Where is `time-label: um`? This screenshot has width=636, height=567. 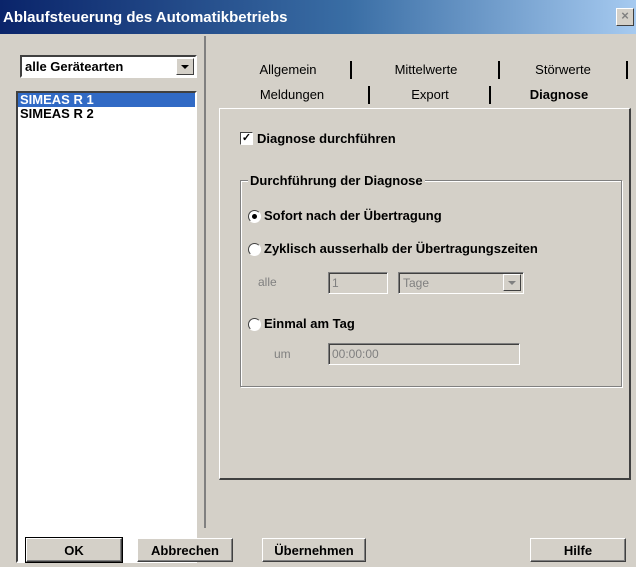 time-label: um is located at coordinates (282, 354).